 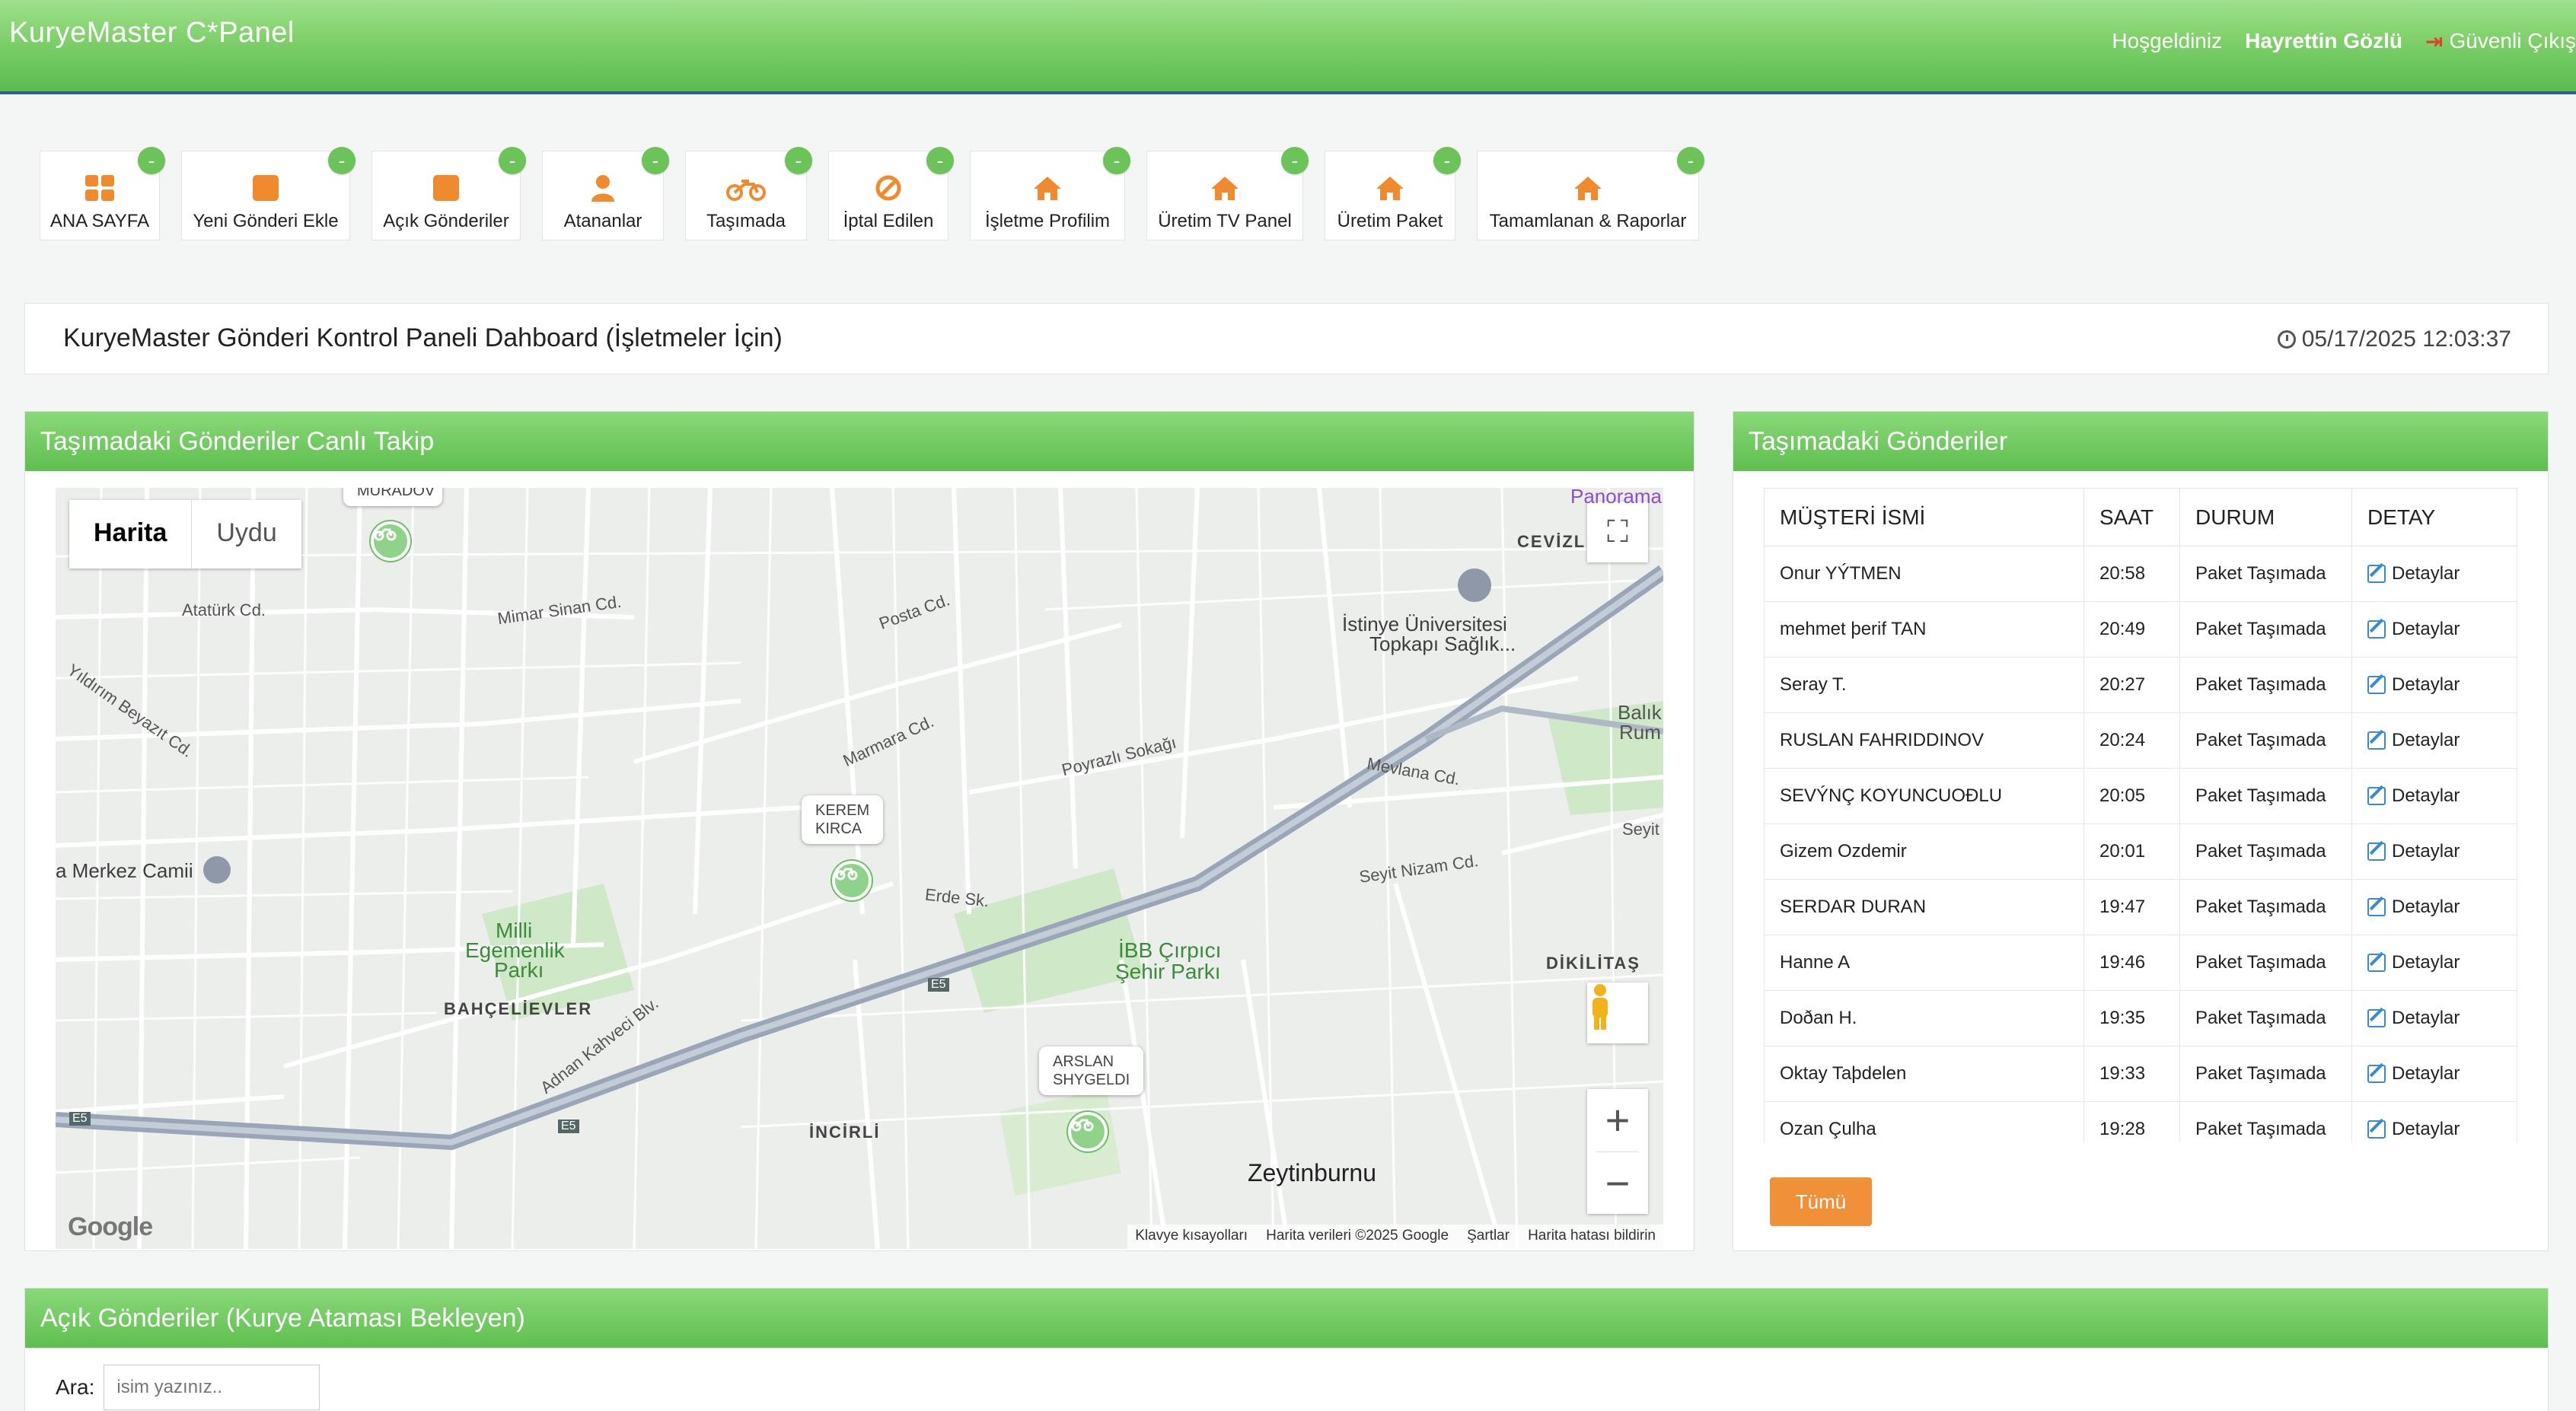 I want to click on search-row: Ara:, so click(x=188, y=1387).